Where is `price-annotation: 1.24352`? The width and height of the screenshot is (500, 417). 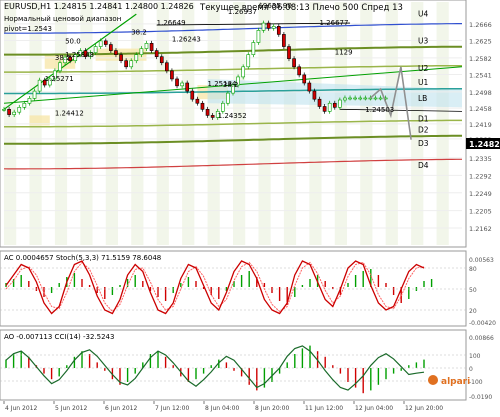
price-annotation: 1.24352 is located at coordinates (232, 116).